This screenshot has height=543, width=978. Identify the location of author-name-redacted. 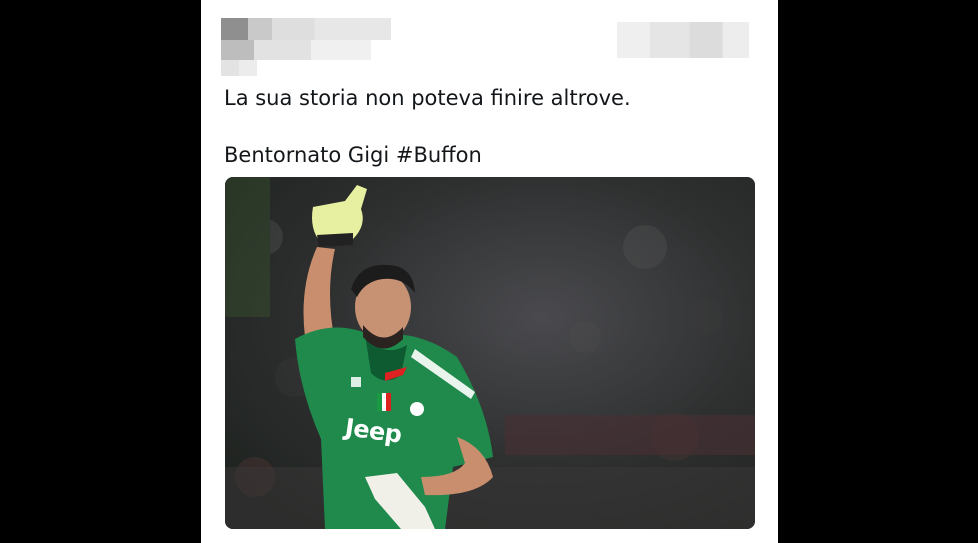
(306, 29).